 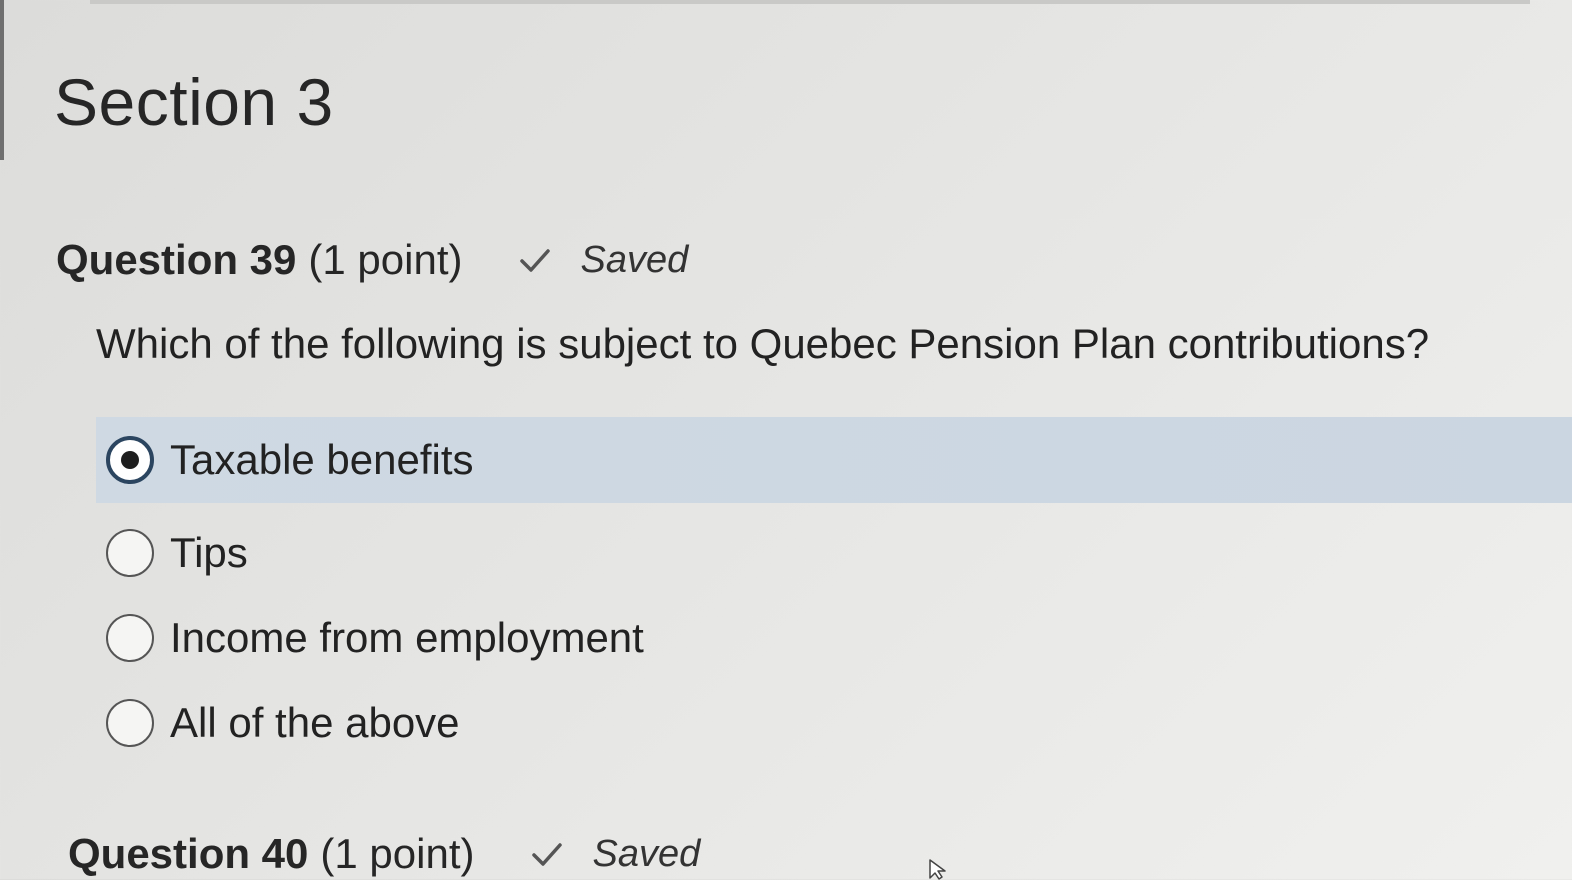 What do you see at coordinates (634, 259) in the screenshot?
I see `question-39-saved-status: Saved` at bounding box center [634, 259].